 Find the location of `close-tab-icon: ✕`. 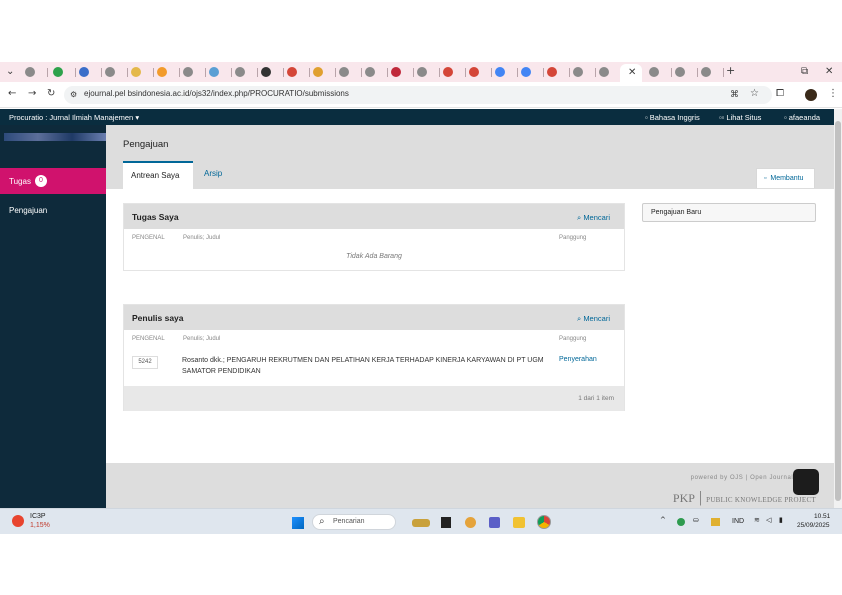

close-tab-icon: ✕ is located at coordinates (632, 73).